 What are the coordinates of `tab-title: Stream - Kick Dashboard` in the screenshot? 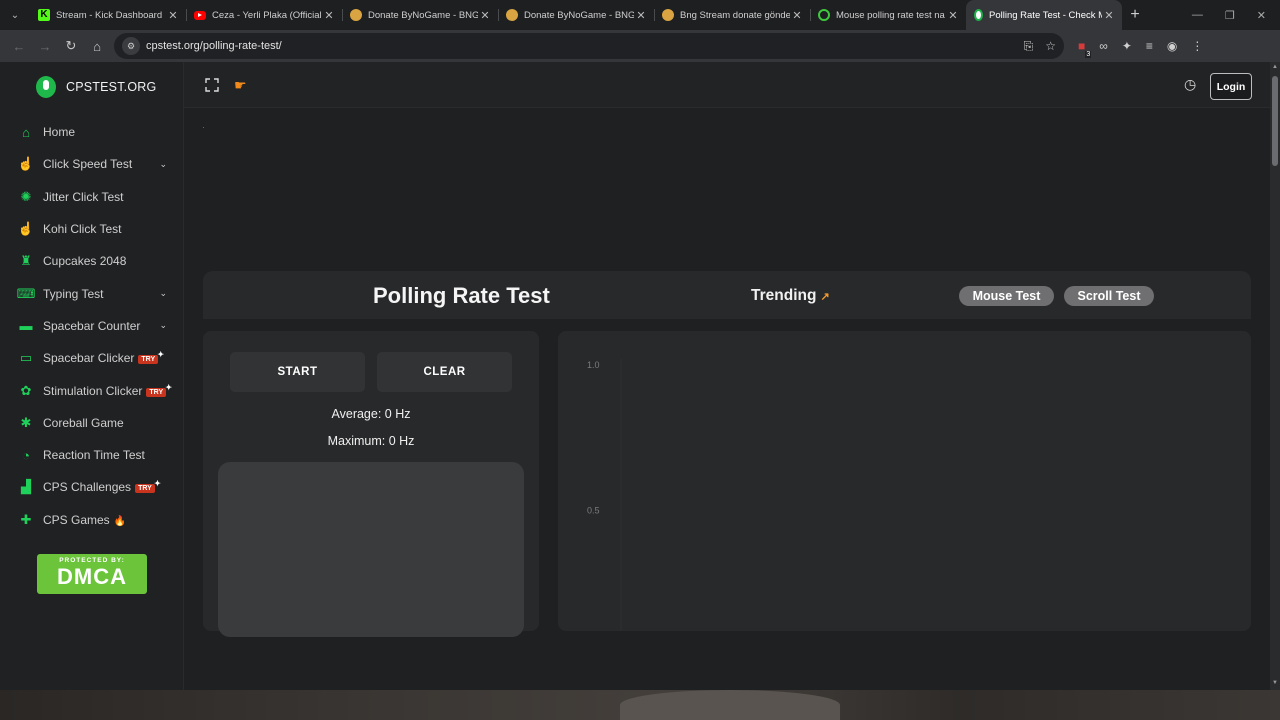 It's located at (109, 15).